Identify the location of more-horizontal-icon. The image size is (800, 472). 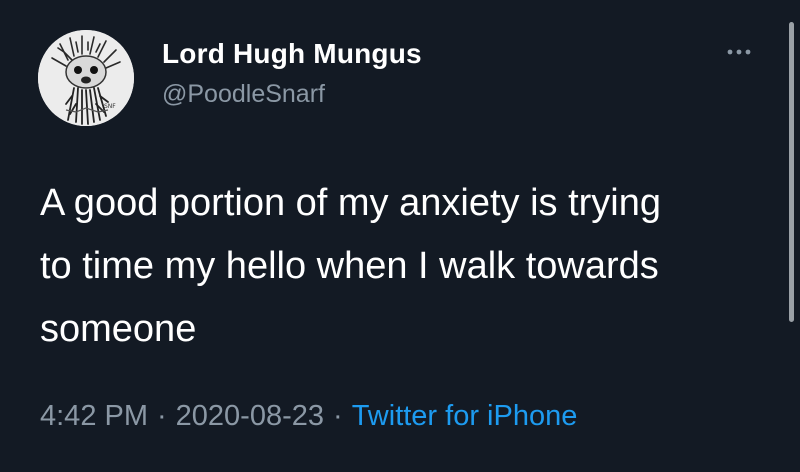
(739, 52).